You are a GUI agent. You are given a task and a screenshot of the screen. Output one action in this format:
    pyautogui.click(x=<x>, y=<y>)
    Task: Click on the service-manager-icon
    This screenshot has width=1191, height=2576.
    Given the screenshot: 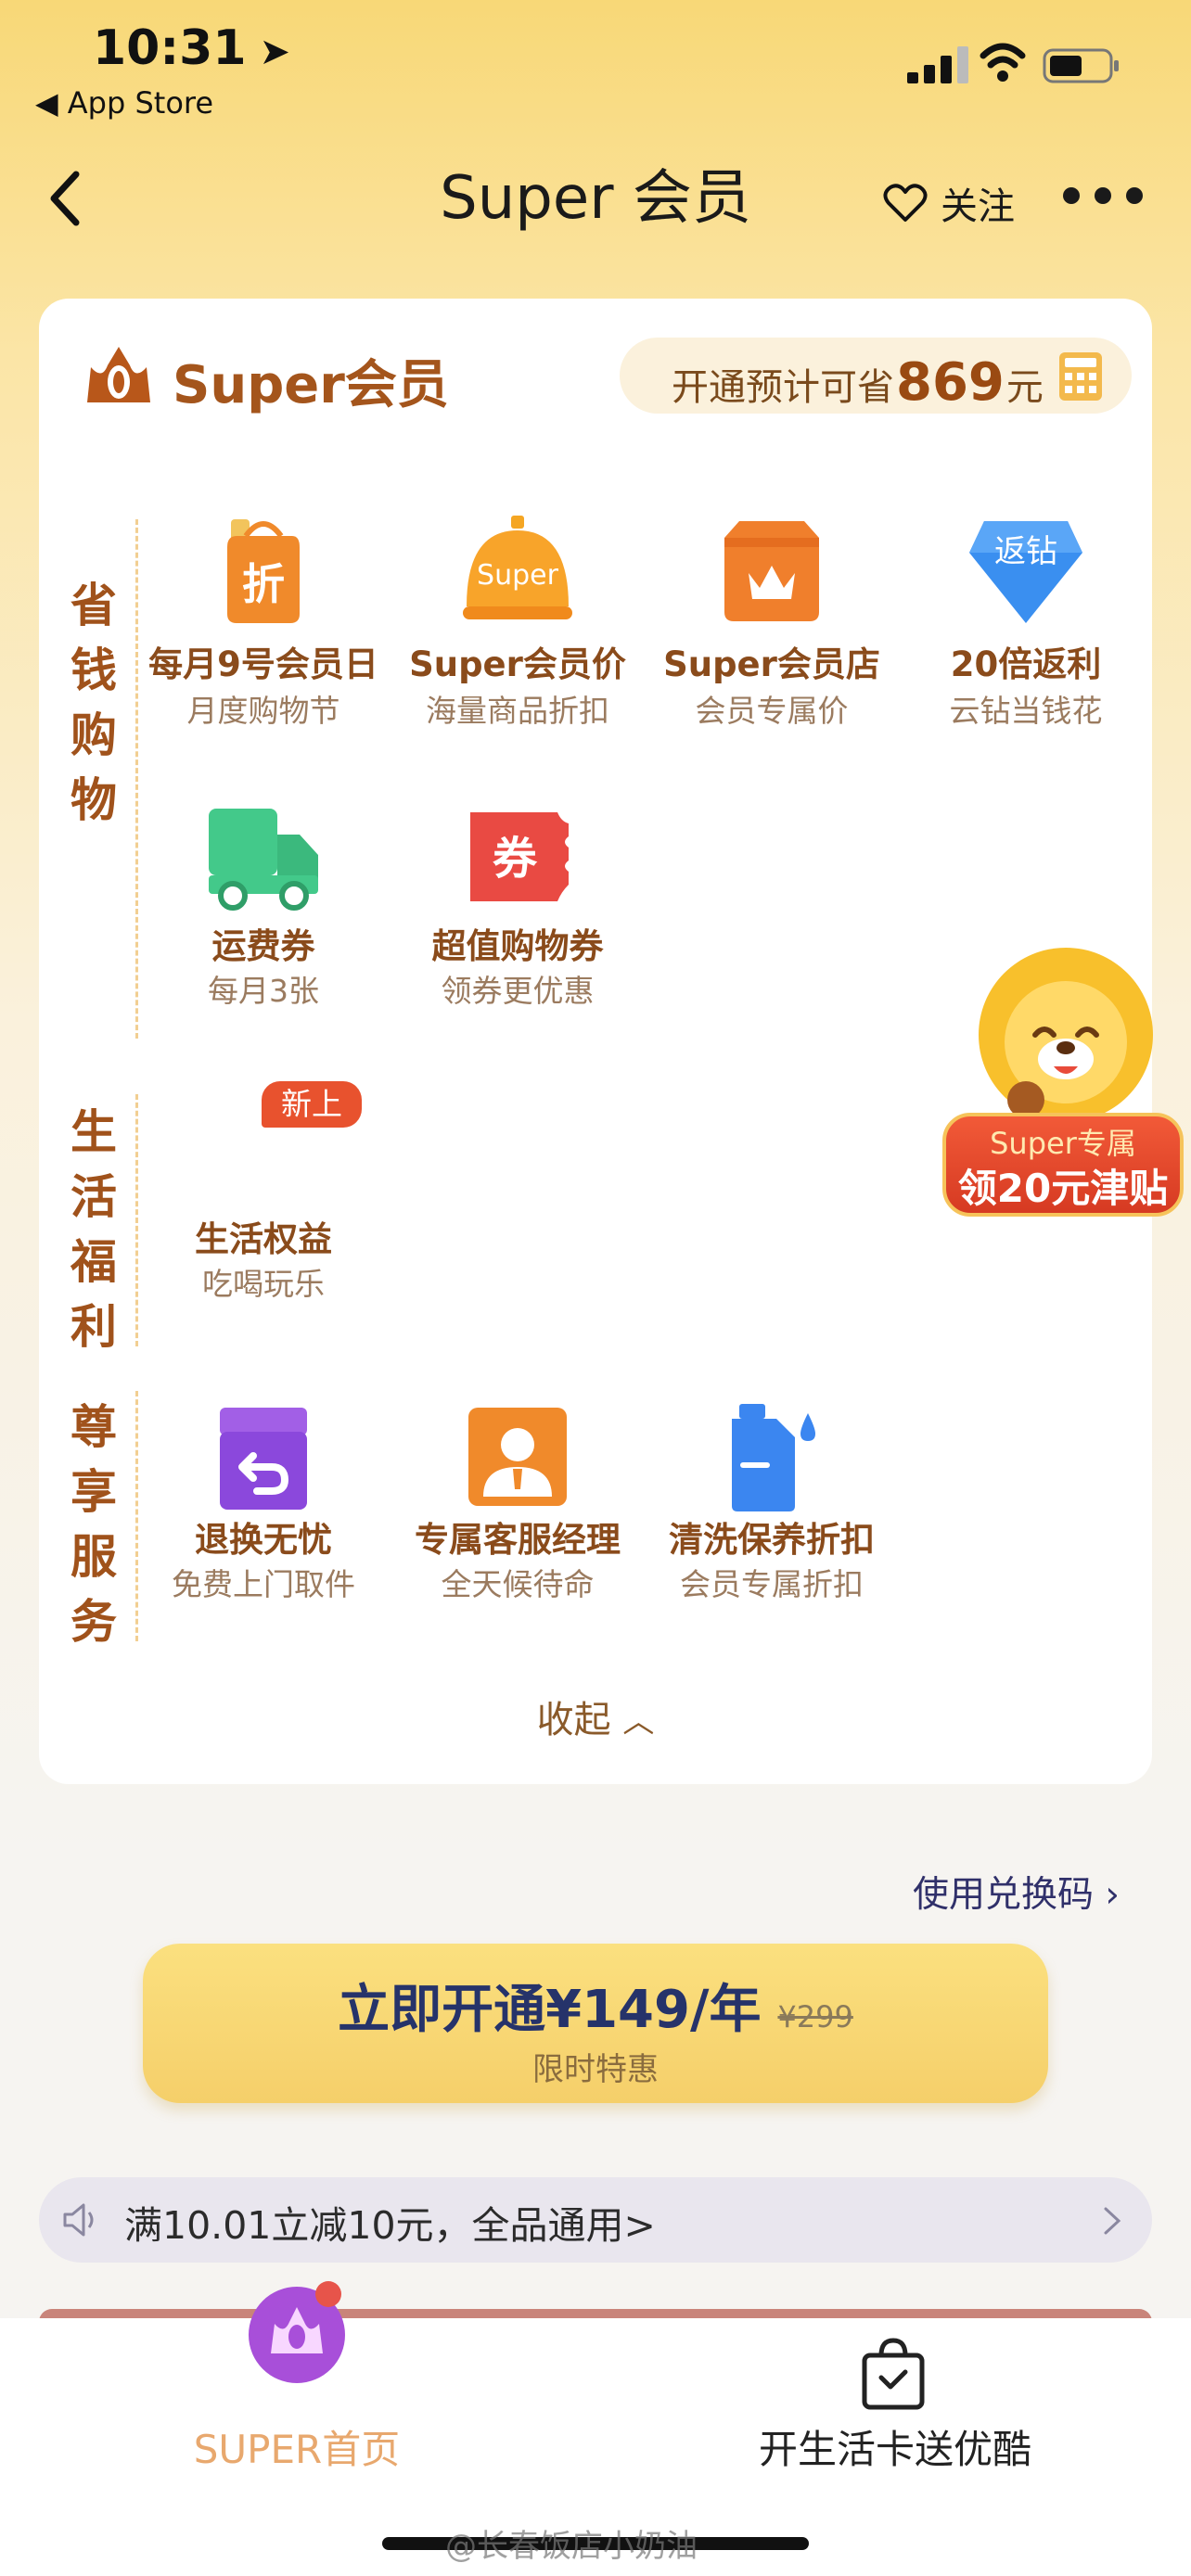 What is the action you would take?
    pyautogui.click(x=517, y=1457)
    